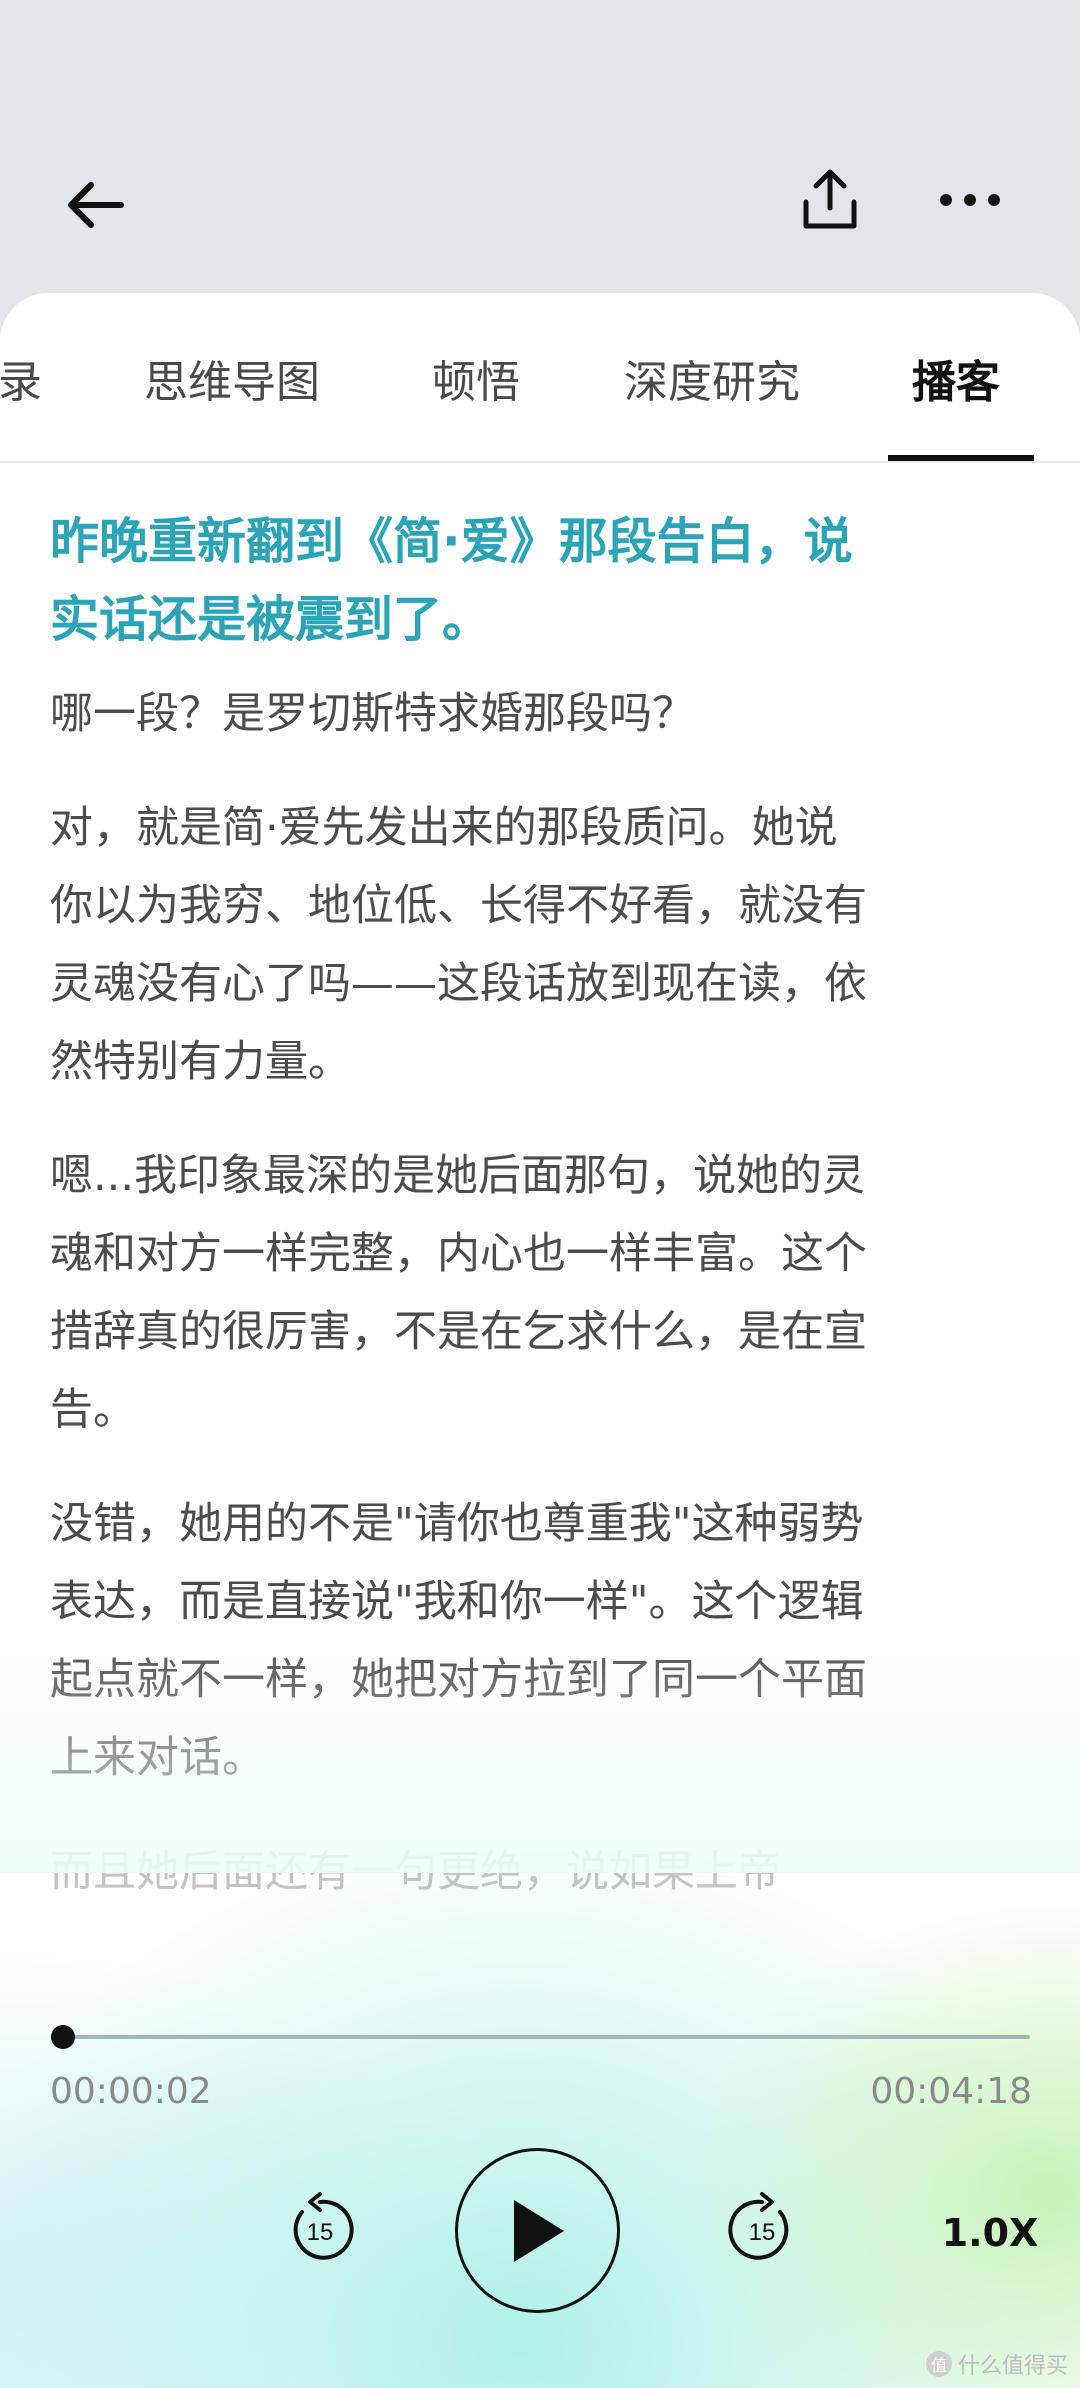 The width and height of the screenshot is (1080, 2388). What do you see at coordinates (476, 383) in the screenshot?
I see `tab-insight: 顿悟` at bounding box center [476, 383].